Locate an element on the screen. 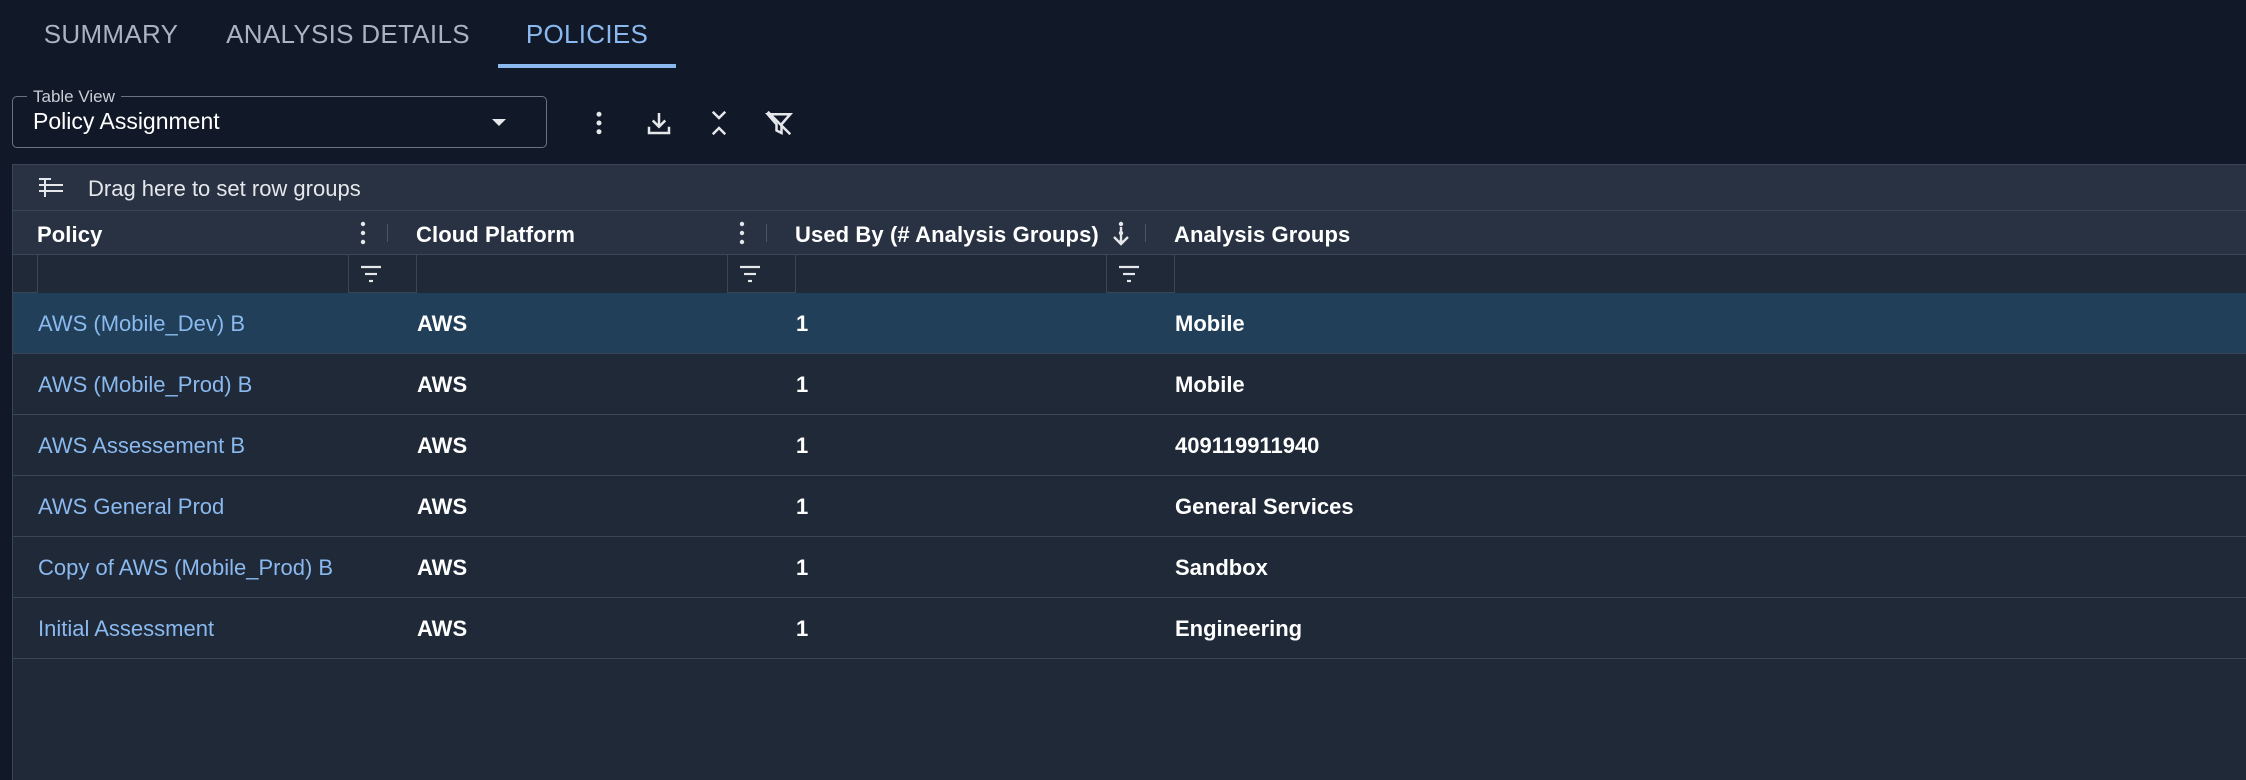 This screenshot has width=2246, height=780. tab-analysis-details: ANALYSIS DETAILS is located at coordinates (348, 34).